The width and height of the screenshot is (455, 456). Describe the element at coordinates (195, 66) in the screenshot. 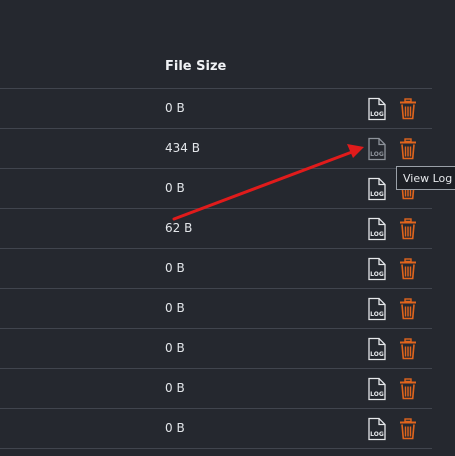

I see `file-size-column-header: File Size` at that location.